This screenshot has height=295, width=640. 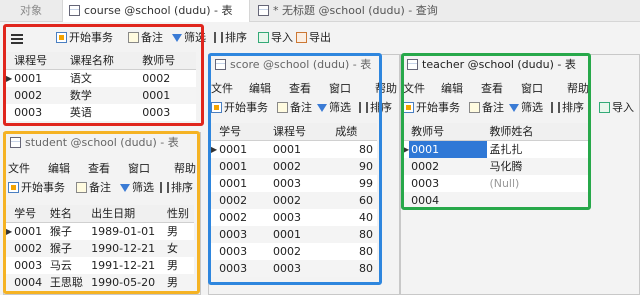 What do you see at coordinates (104, 79) in the screenshot?
I see `cell: 语文` at bounding box center [104, 79].